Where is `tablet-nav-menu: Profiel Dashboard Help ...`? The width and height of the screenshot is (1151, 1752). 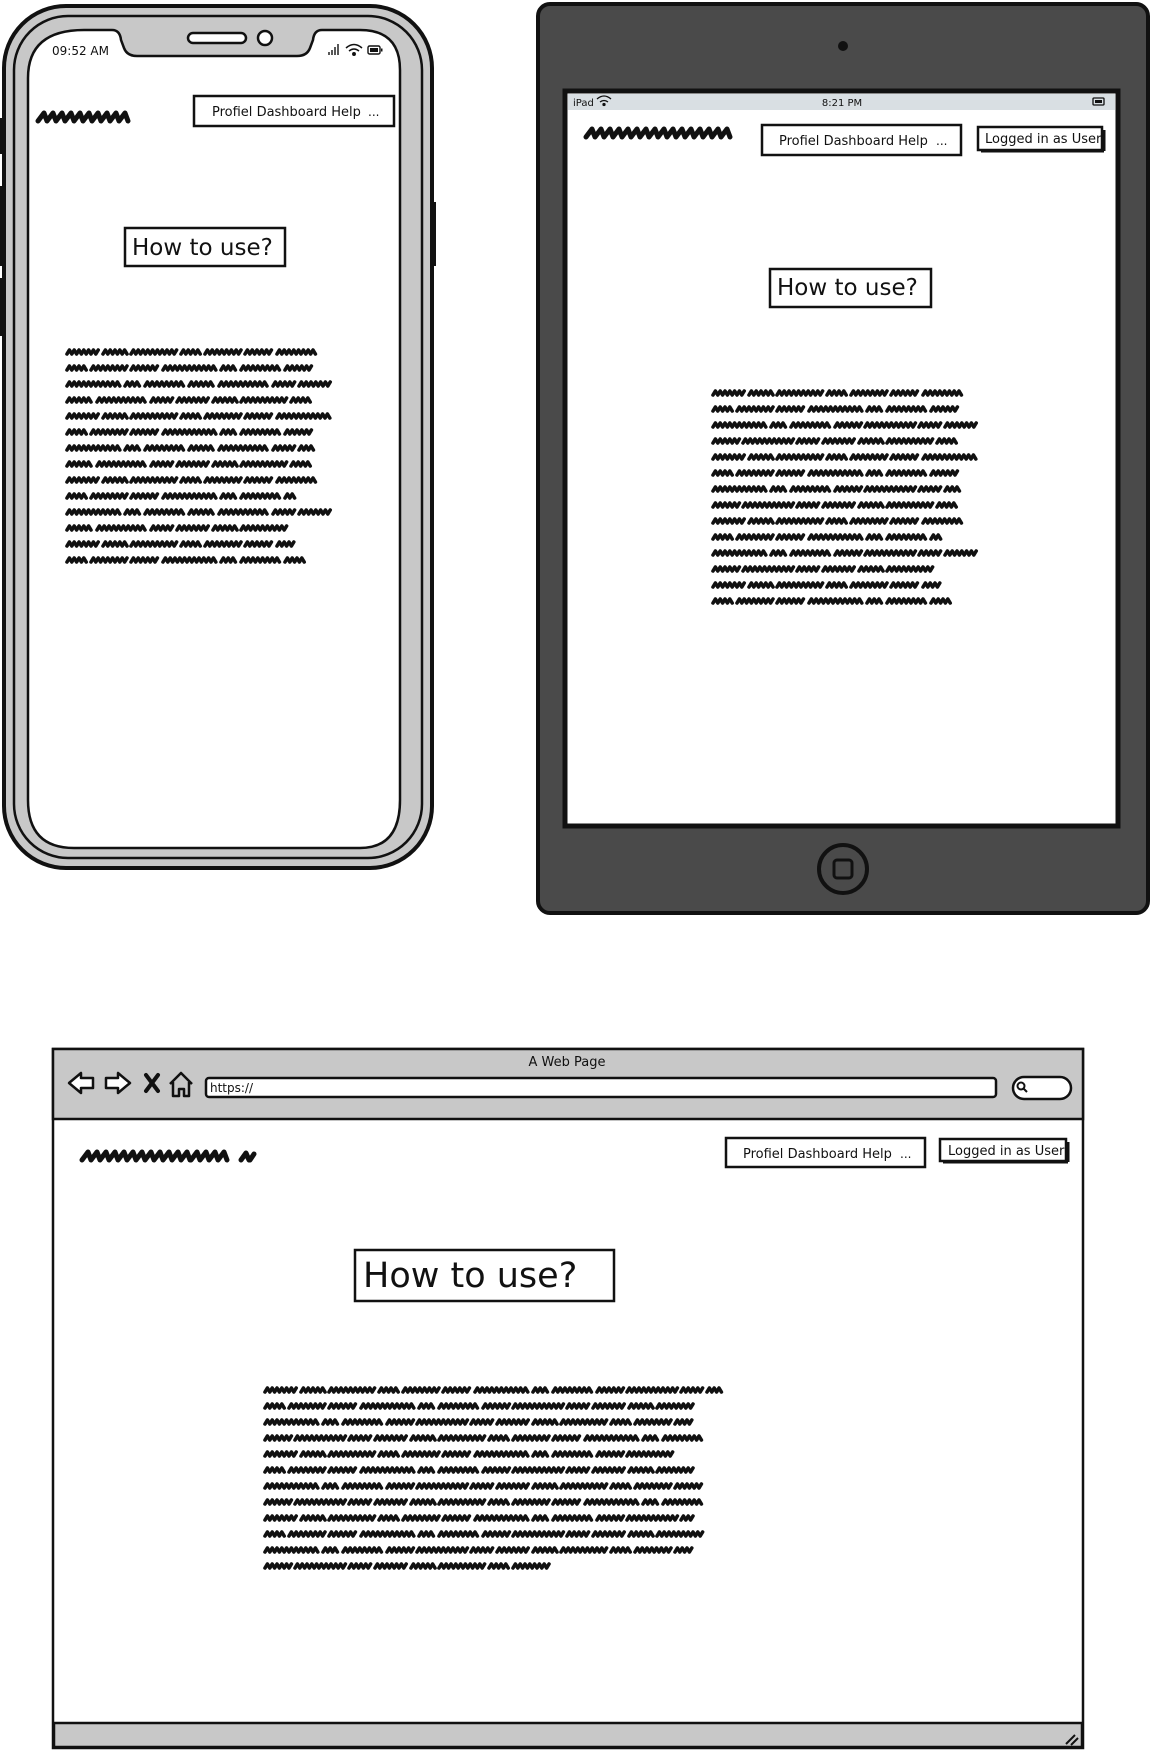
tablet-nav-menu: Profiel Dashboard Help ... is located at coordinates (861, 140).